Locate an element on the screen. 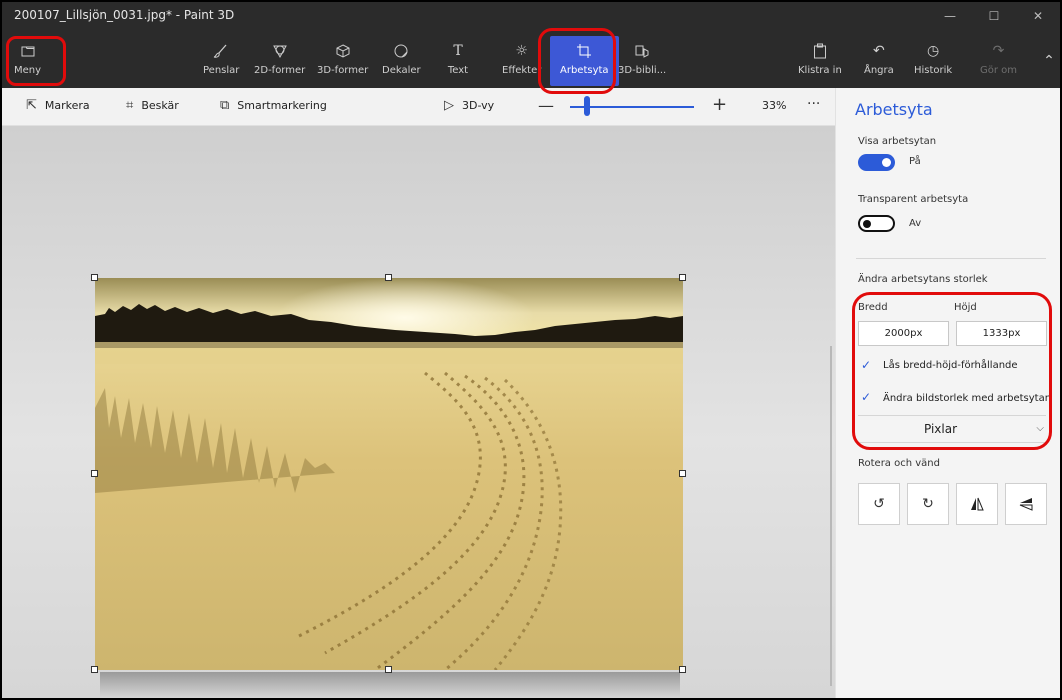  resize-handle-top-right is located at coordinates (682, 277).